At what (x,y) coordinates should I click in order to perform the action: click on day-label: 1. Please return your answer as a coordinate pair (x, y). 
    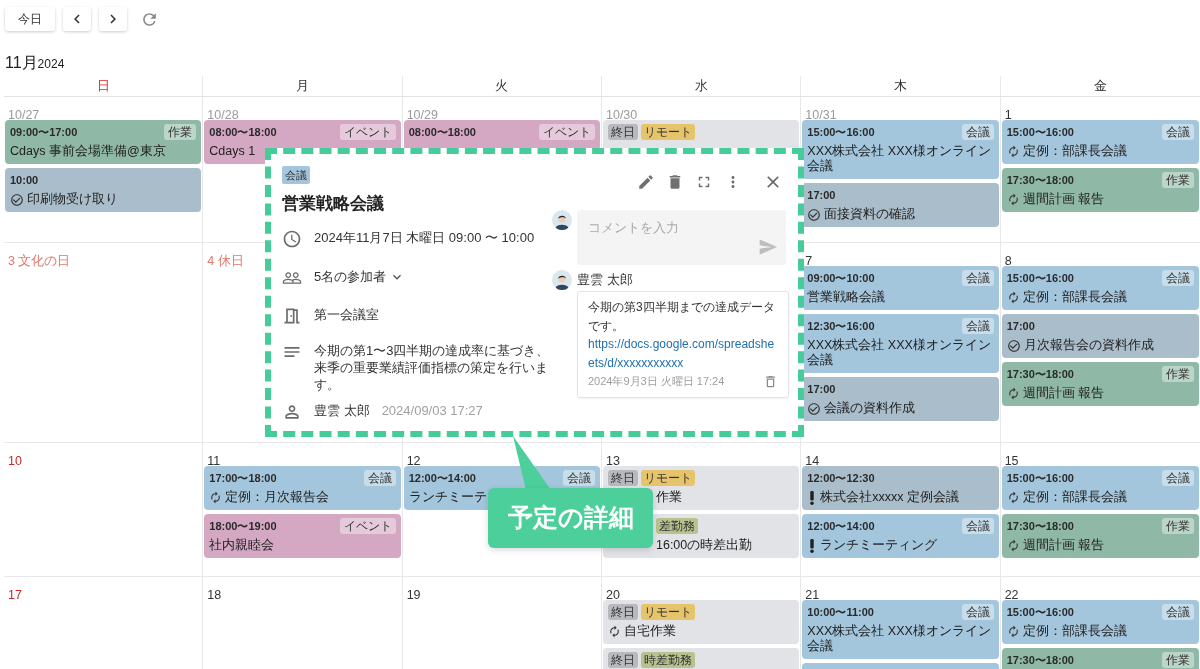
    Looking at the image, I should click on (1008, 115).